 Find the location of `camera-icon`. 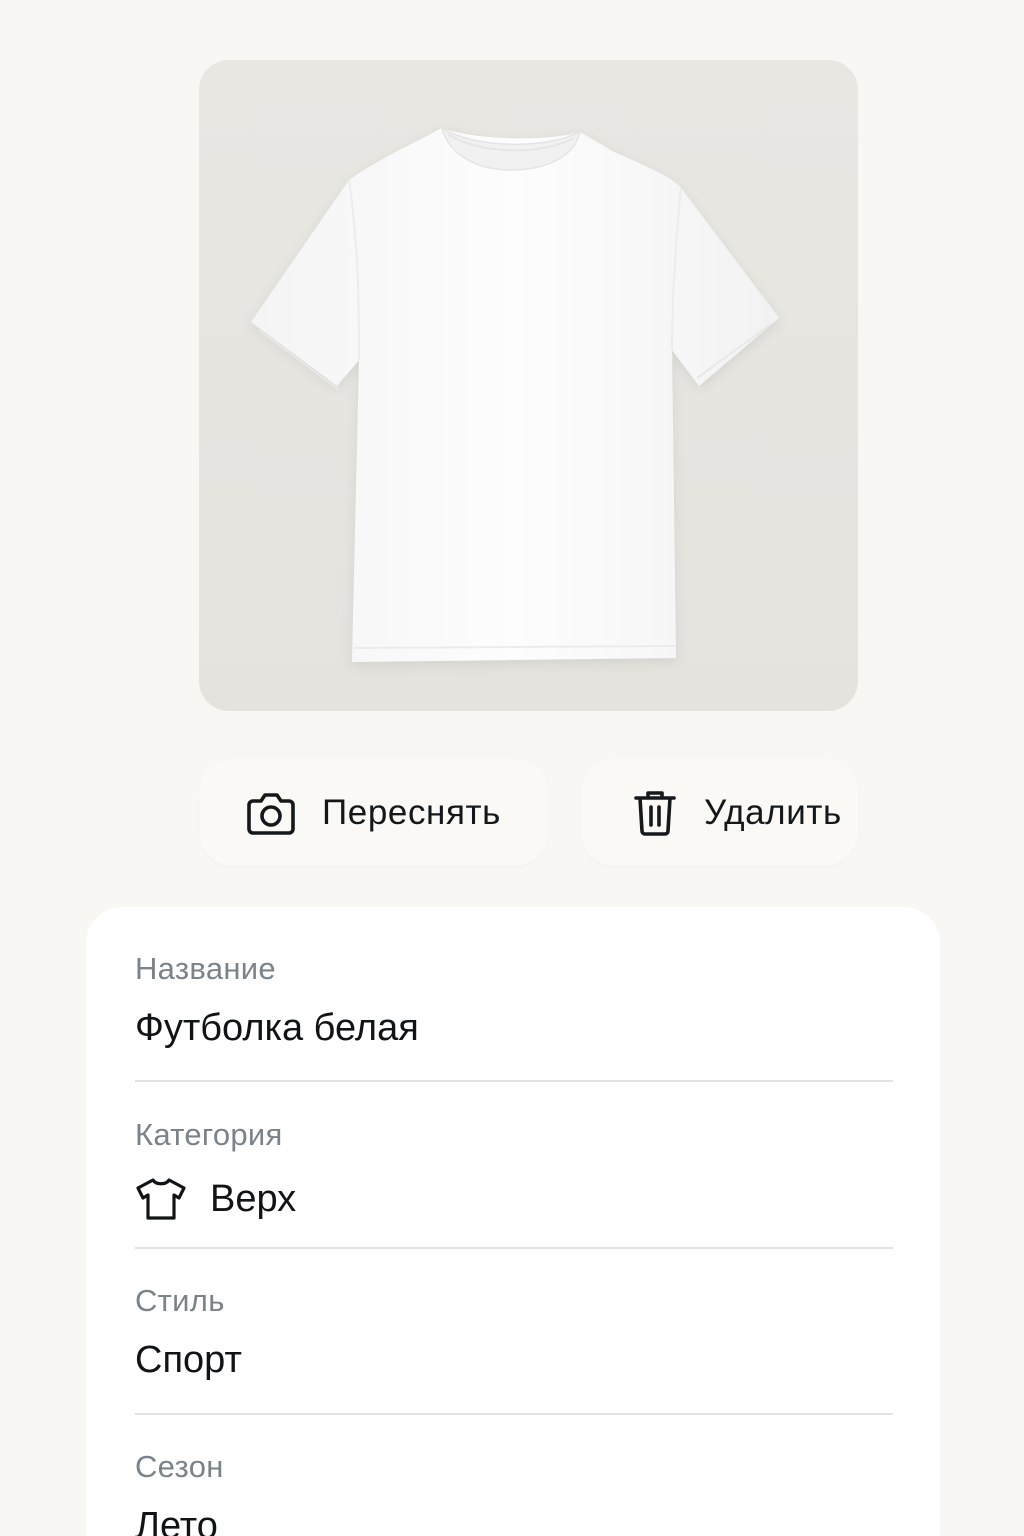

camera-icon is located at coordinates (271, 813).